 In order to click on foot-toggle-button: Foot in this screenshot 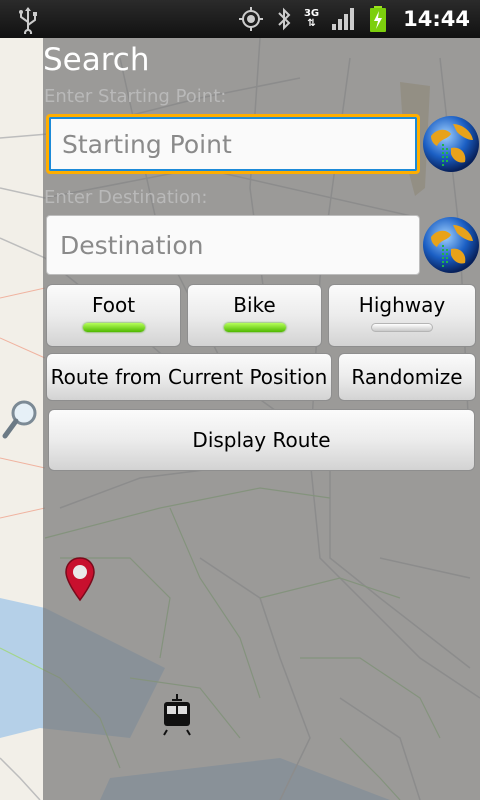, I will do `click(113, 315)`.